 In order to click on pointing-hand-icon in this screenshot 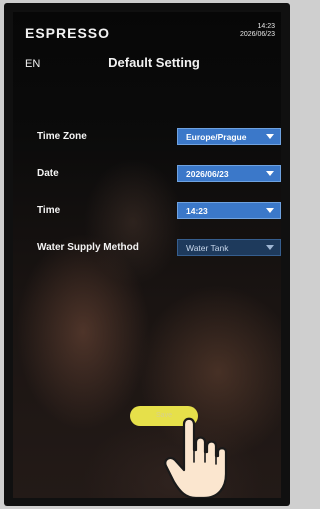, I will do `click(196, 457)`.